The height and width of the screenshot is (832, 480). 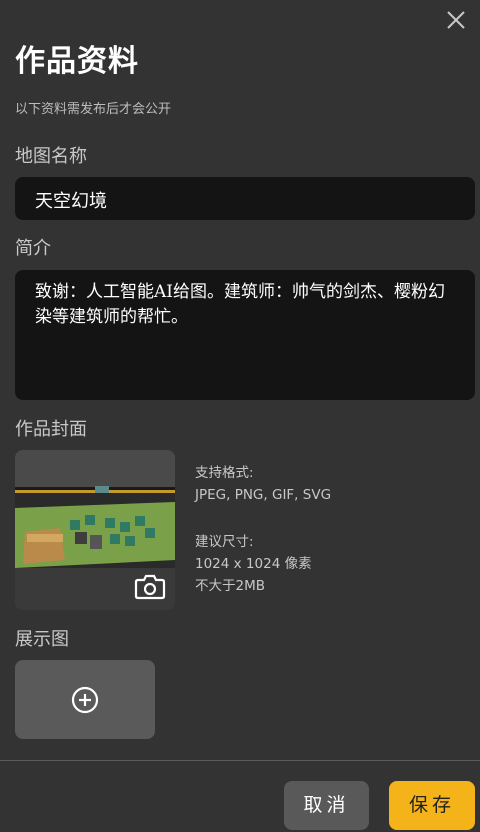 I want to click on showcase-label: 展示图, so click(x=42, y=639).